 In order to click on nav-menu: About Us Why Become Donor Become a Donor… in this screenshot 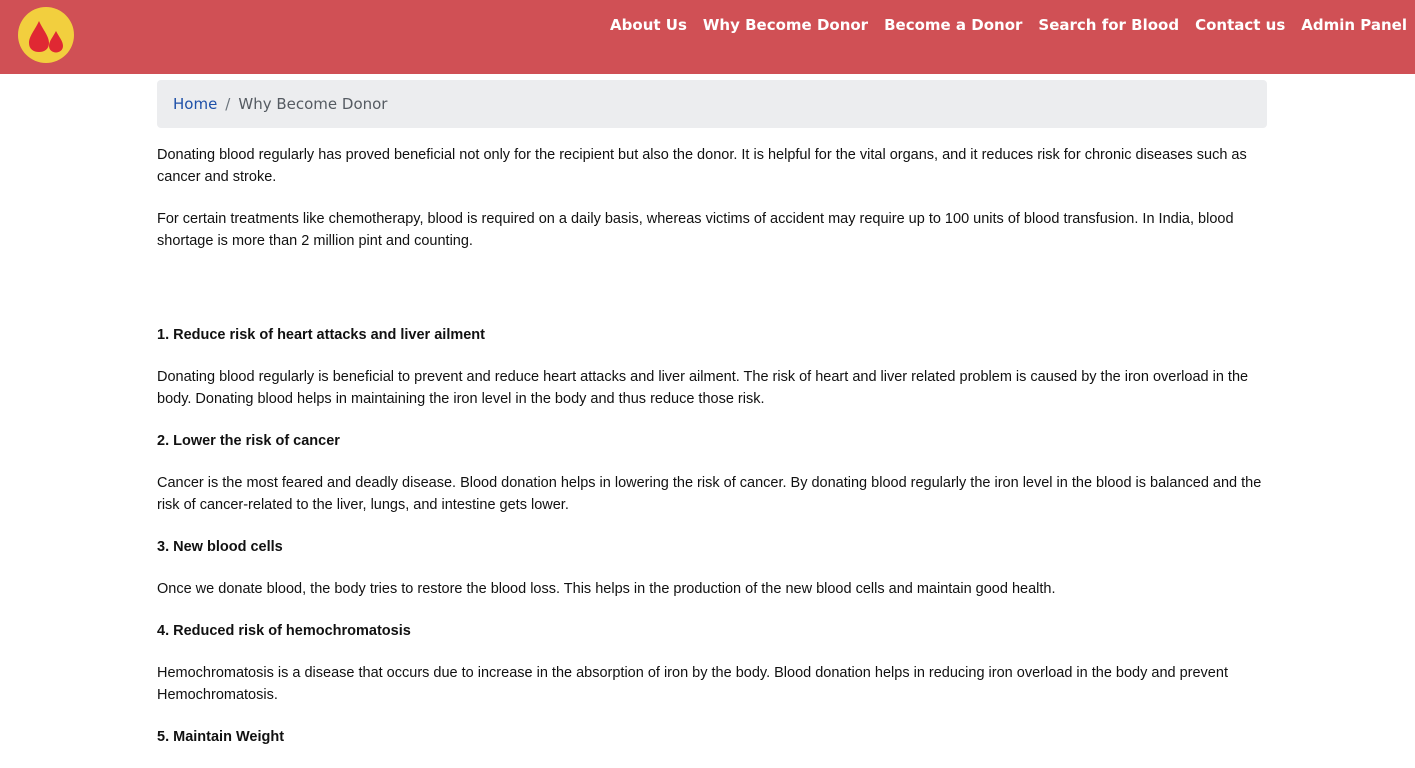, I will do `click(1000, 25)`.